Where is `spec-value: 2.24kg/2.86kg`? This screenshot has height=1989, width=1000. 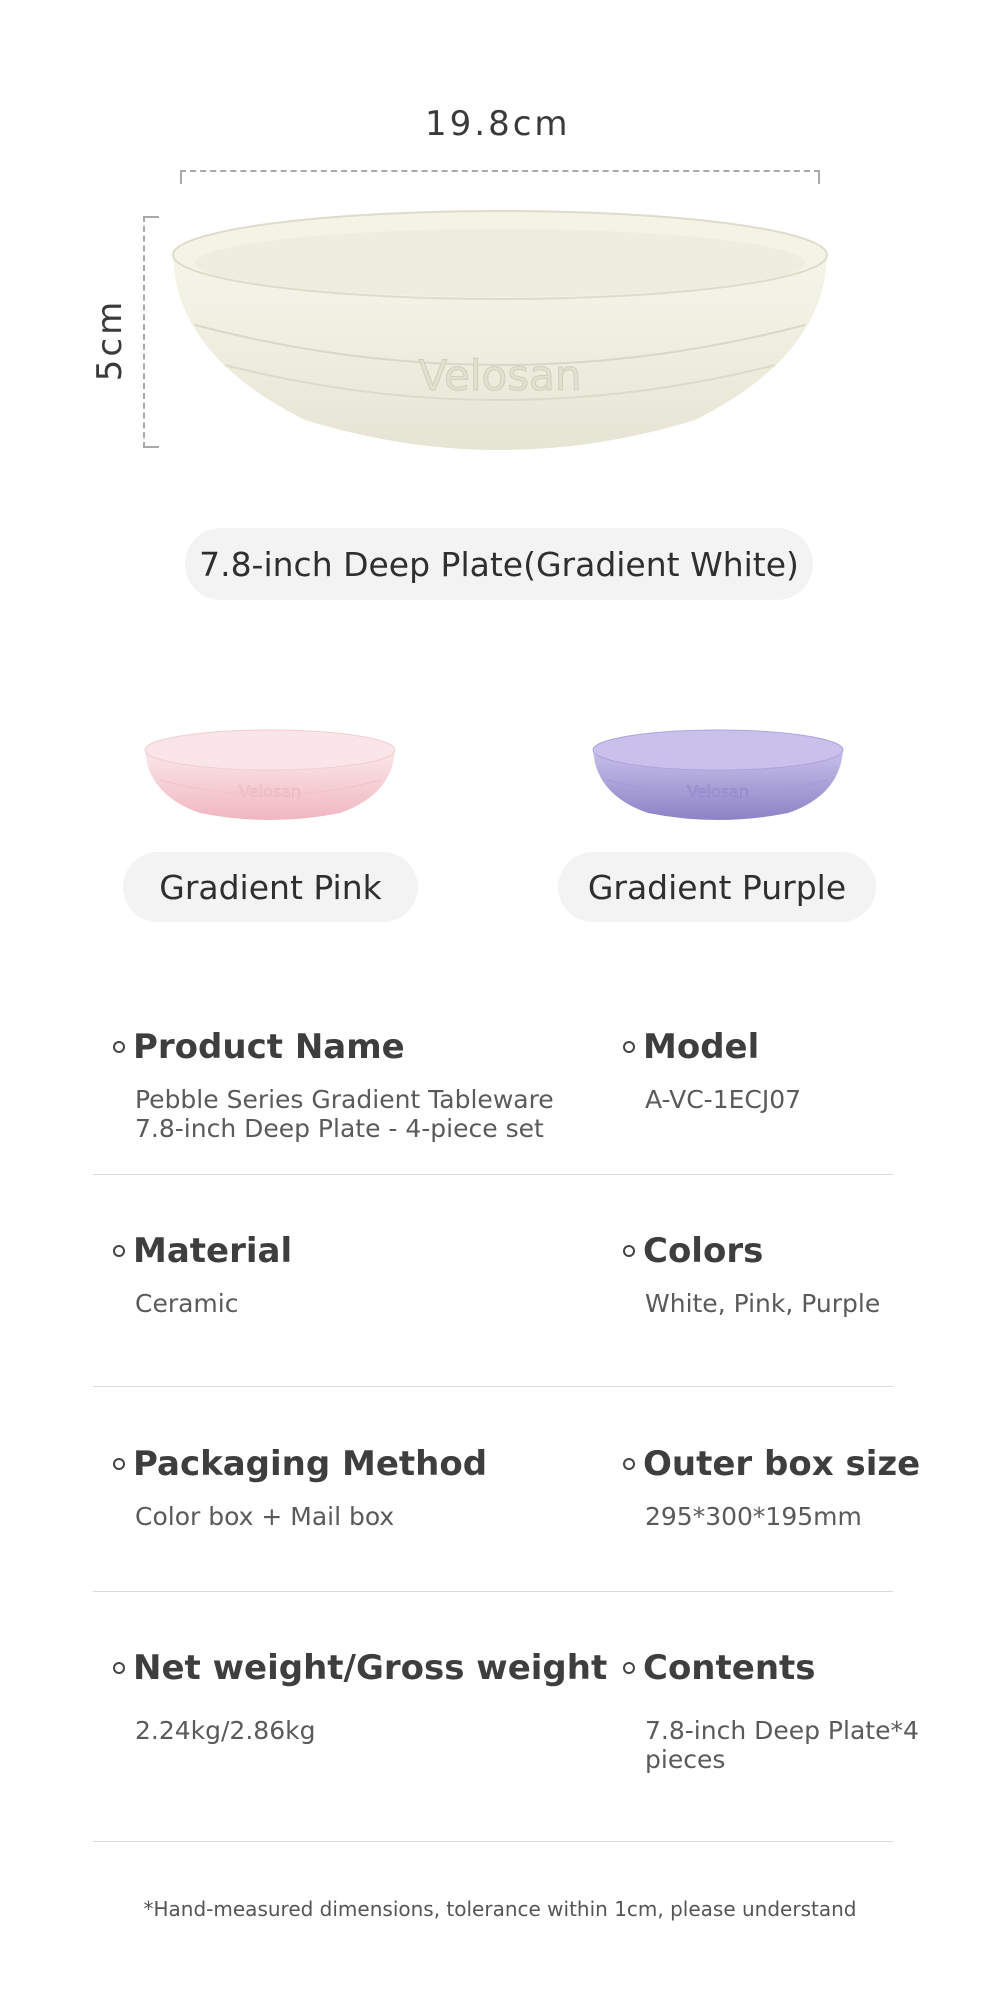 spec-value: 2.24kg/2.86kg is located at coordinates (225, 1730).